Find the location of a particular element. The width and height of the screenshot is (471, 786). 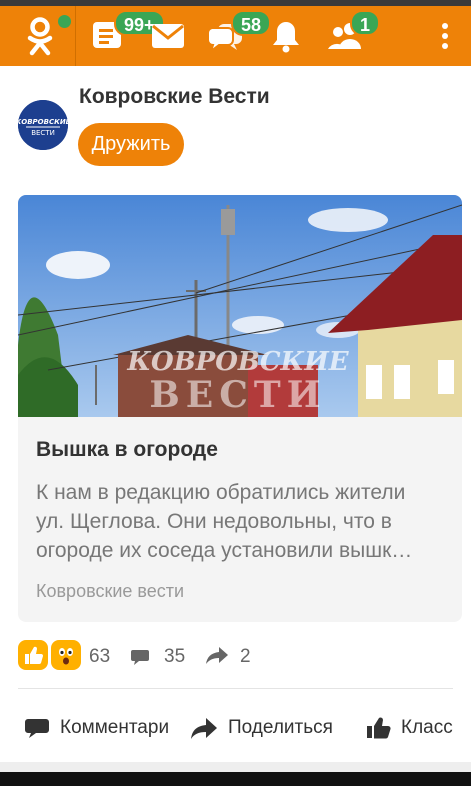

comment-icon is located at coordinates (37, 728).